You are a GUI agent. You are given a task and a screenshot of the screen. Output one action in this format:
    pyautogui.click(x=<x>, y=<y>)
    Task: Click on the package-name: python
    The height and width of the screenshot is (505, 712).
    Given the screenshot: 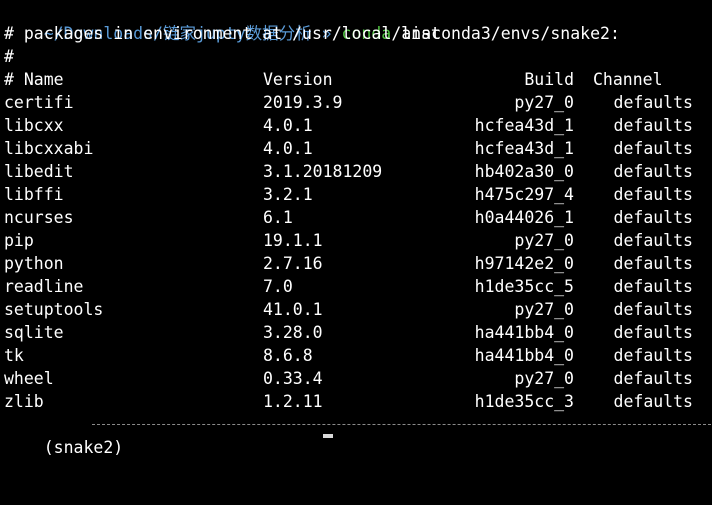 What is the action you would take?
    pyautogui.click(x=34, y=263)
    